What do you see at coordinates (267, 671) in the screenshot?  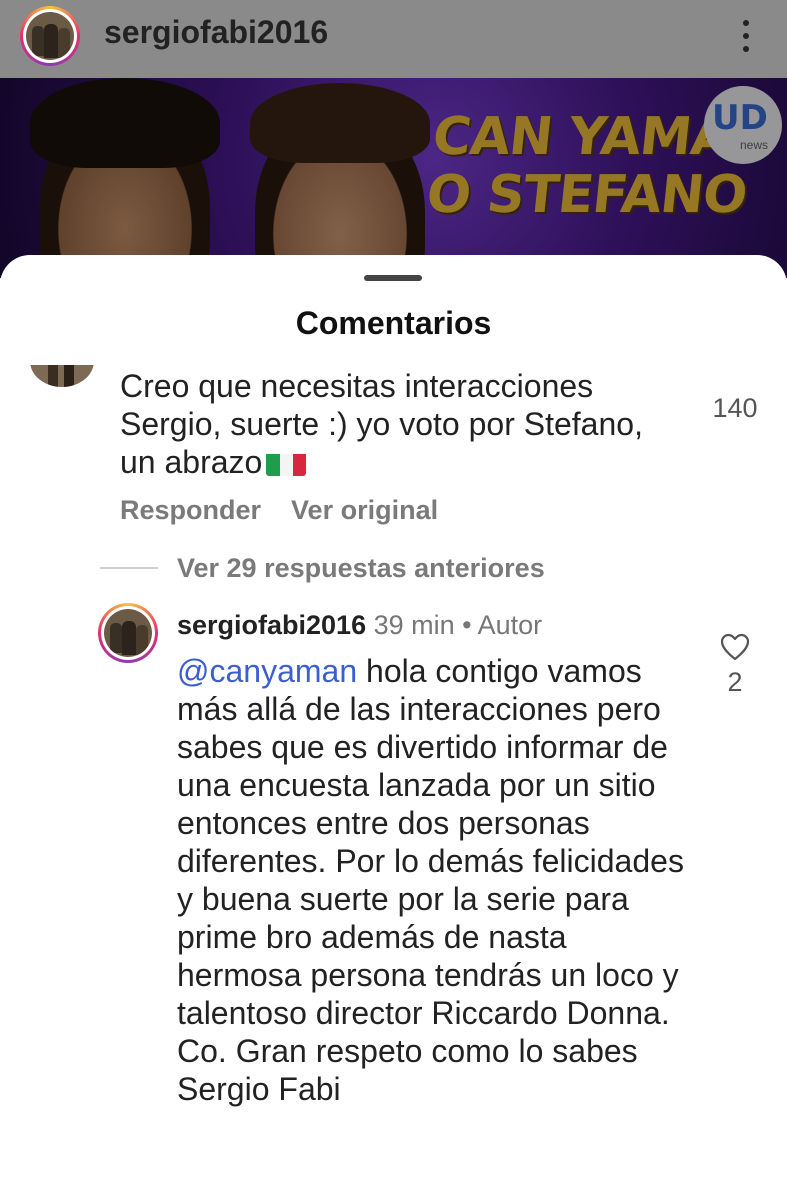 I see `mention-link: @canyaman` at bounding box center [267, 671].